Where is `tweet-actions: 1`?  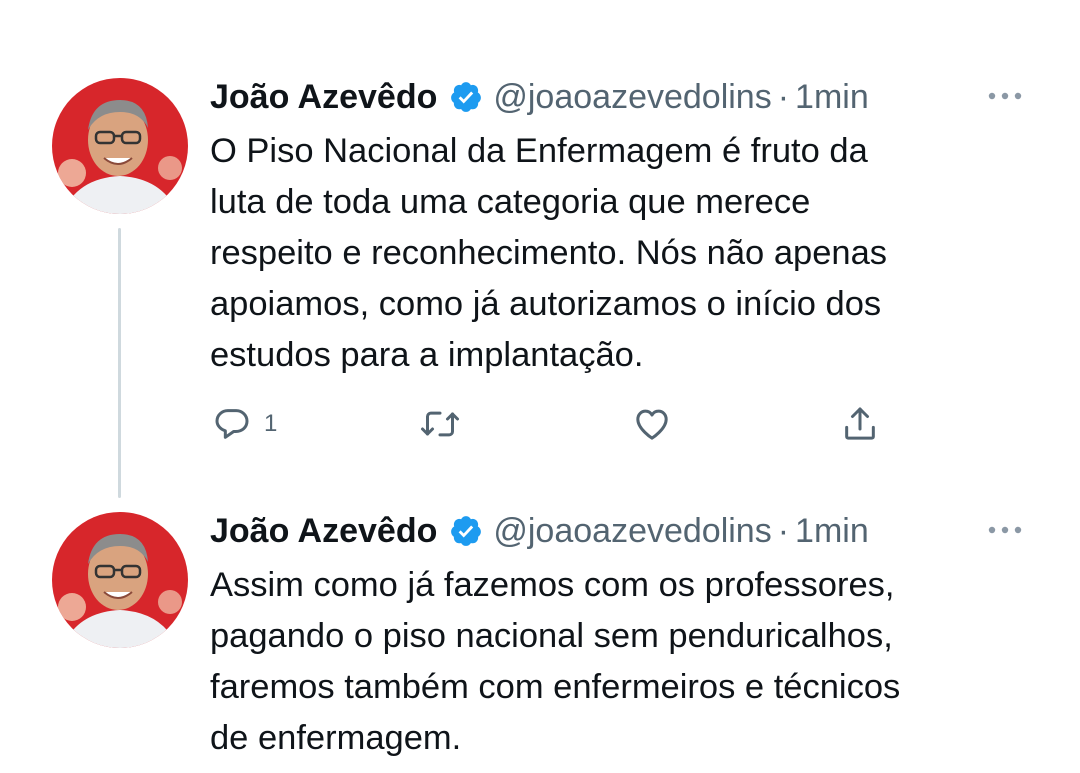 tweet-actions: 1 is located at coordinates (540, 424).